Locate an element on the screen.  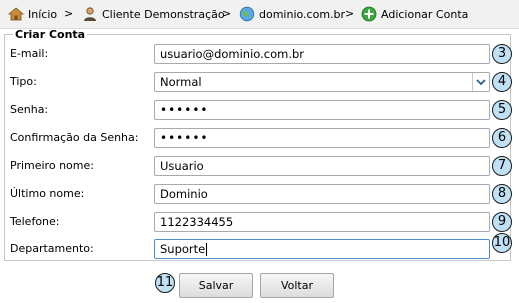
home-icon is located at coordinates (16, 14).